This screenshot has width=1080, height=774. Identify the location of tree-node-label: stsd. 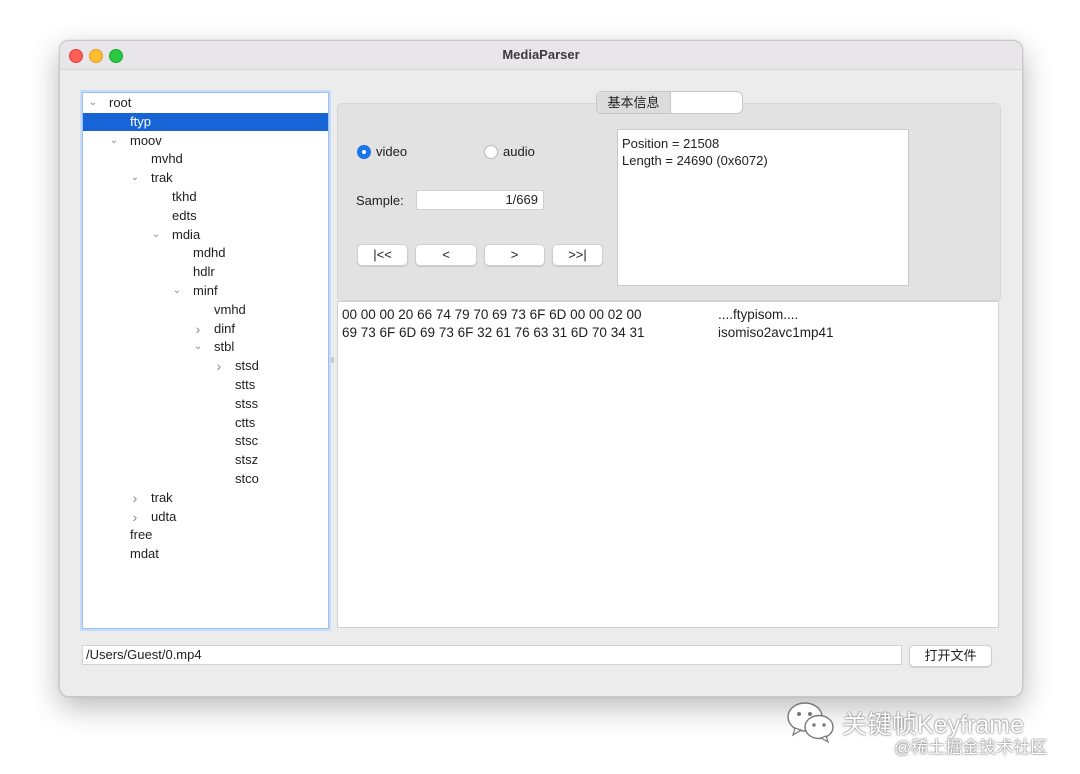
(247, 366).